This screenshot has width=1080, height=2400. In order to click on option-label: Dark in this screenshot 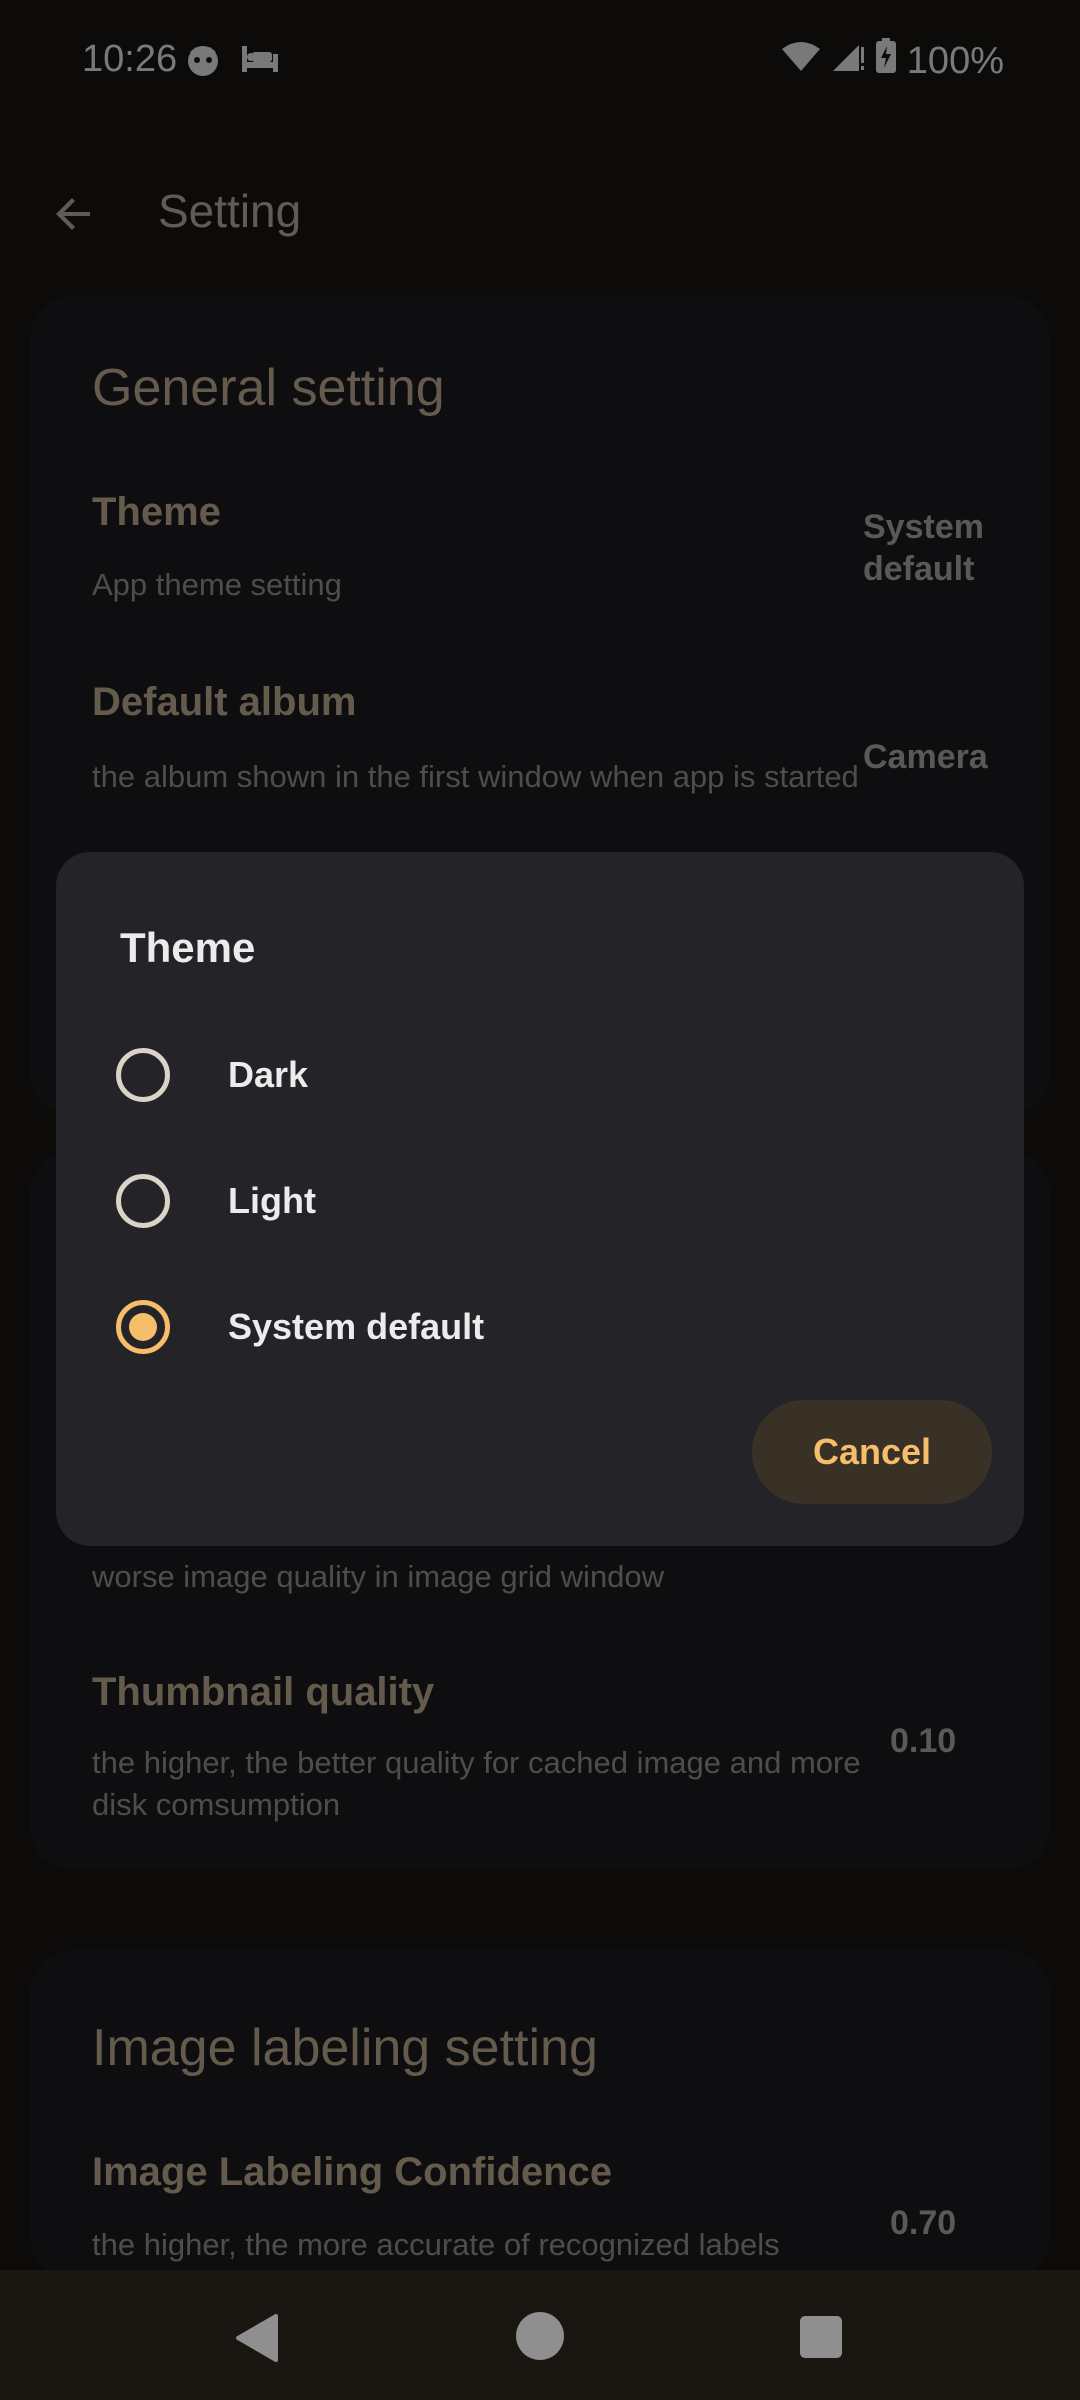, I will do `click(268, 1074)`.